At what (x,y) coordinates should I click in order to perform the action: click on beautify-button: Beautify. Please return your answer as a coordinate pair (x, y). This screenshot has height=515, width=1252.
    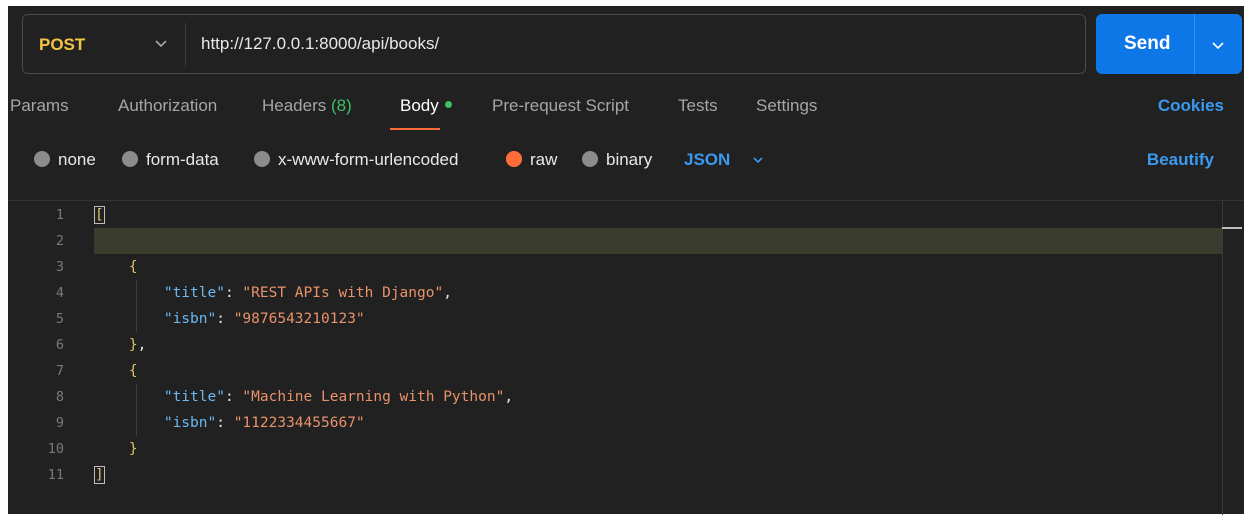
    Looking at the image, I should click on (1180, 160).